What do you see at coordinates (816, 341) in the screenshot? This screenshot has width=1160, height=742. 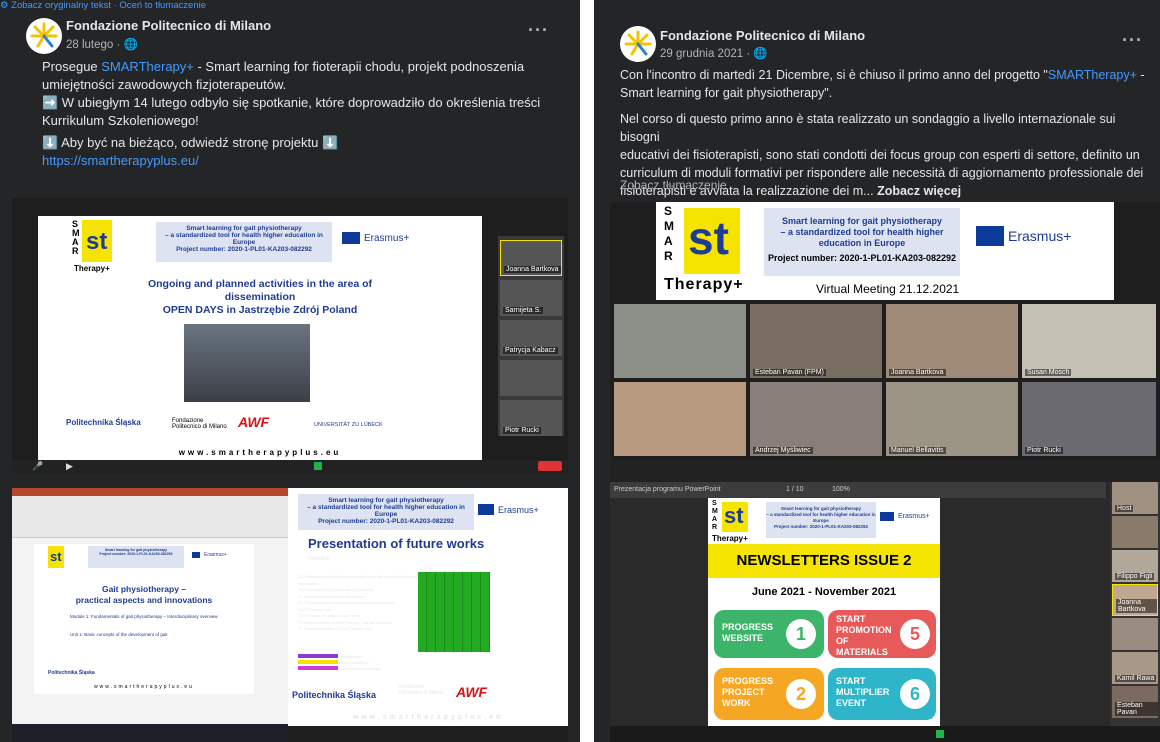 I see `participant-tile: Esteban Pavan (FPM)` at bounding box center [816, 341].